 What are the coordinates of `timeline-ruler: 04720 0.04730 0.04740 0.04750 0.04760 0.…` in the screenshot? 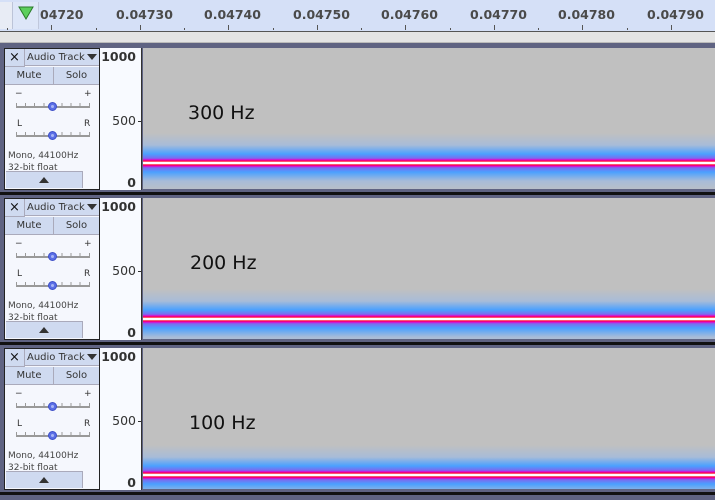 It's located at (357, 16).